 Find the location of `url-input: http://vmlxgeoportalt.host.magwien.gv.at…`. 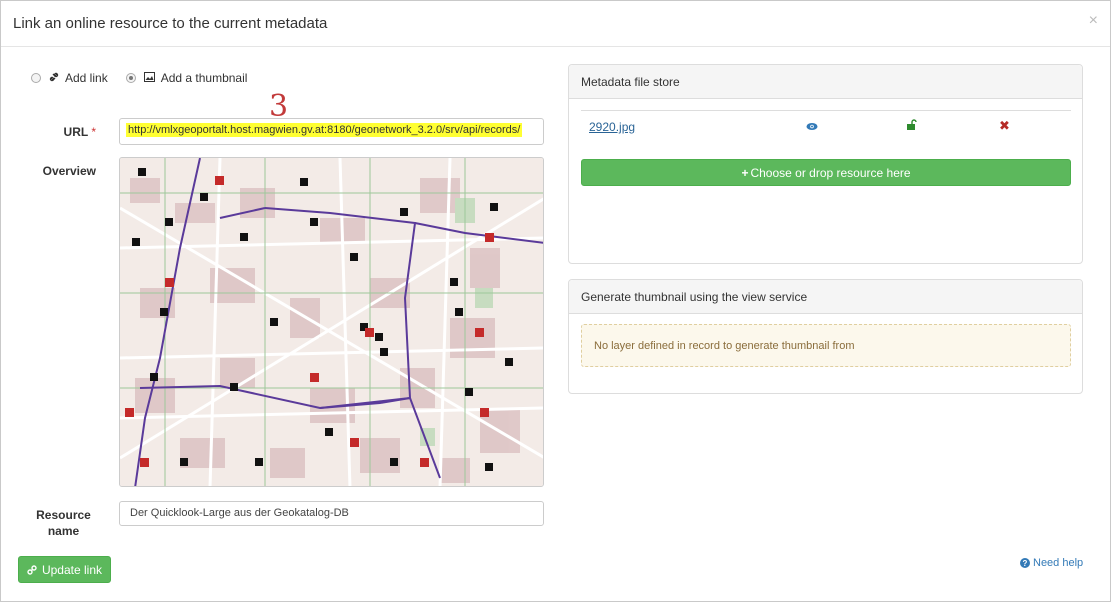

url-input: http://vmlxgeoportalt.host.magwien.gv.at… is located at coordinates (331, 131).